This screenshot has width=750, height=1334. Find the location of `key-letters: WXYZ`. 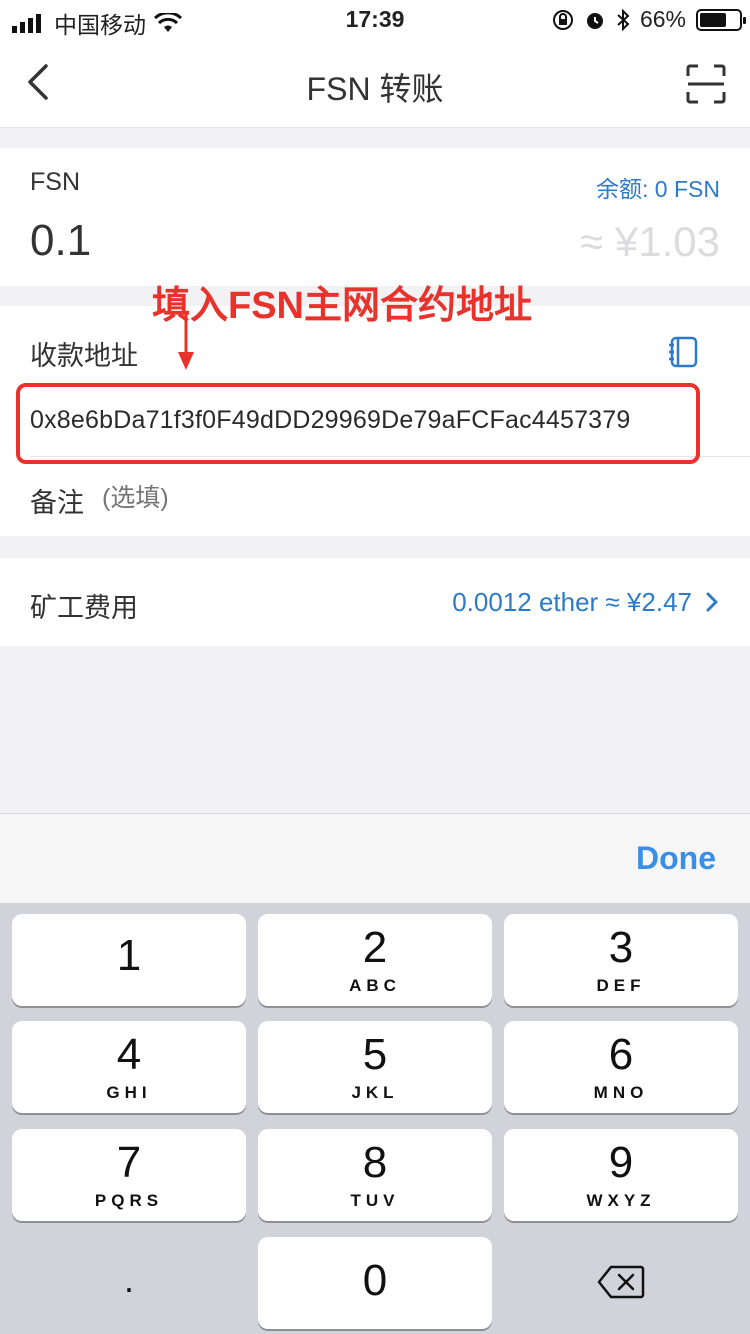

key-letters: WXYZ is located at coordinates (621, 1200).